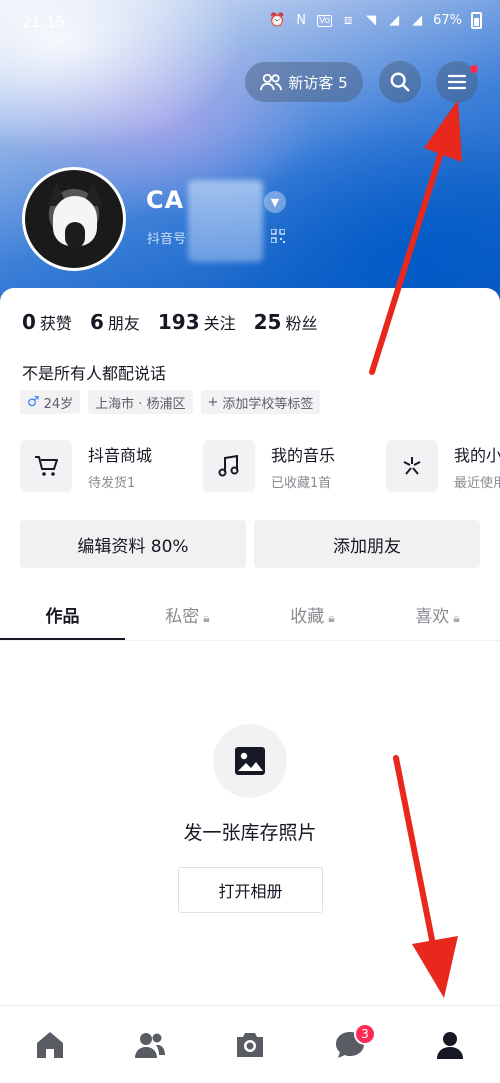  What do you see at coordinates (287, 466) in the screenshot?
I see `shortcut-music: 我的音乐 已收藏1首` at bounding box center [287, 466].